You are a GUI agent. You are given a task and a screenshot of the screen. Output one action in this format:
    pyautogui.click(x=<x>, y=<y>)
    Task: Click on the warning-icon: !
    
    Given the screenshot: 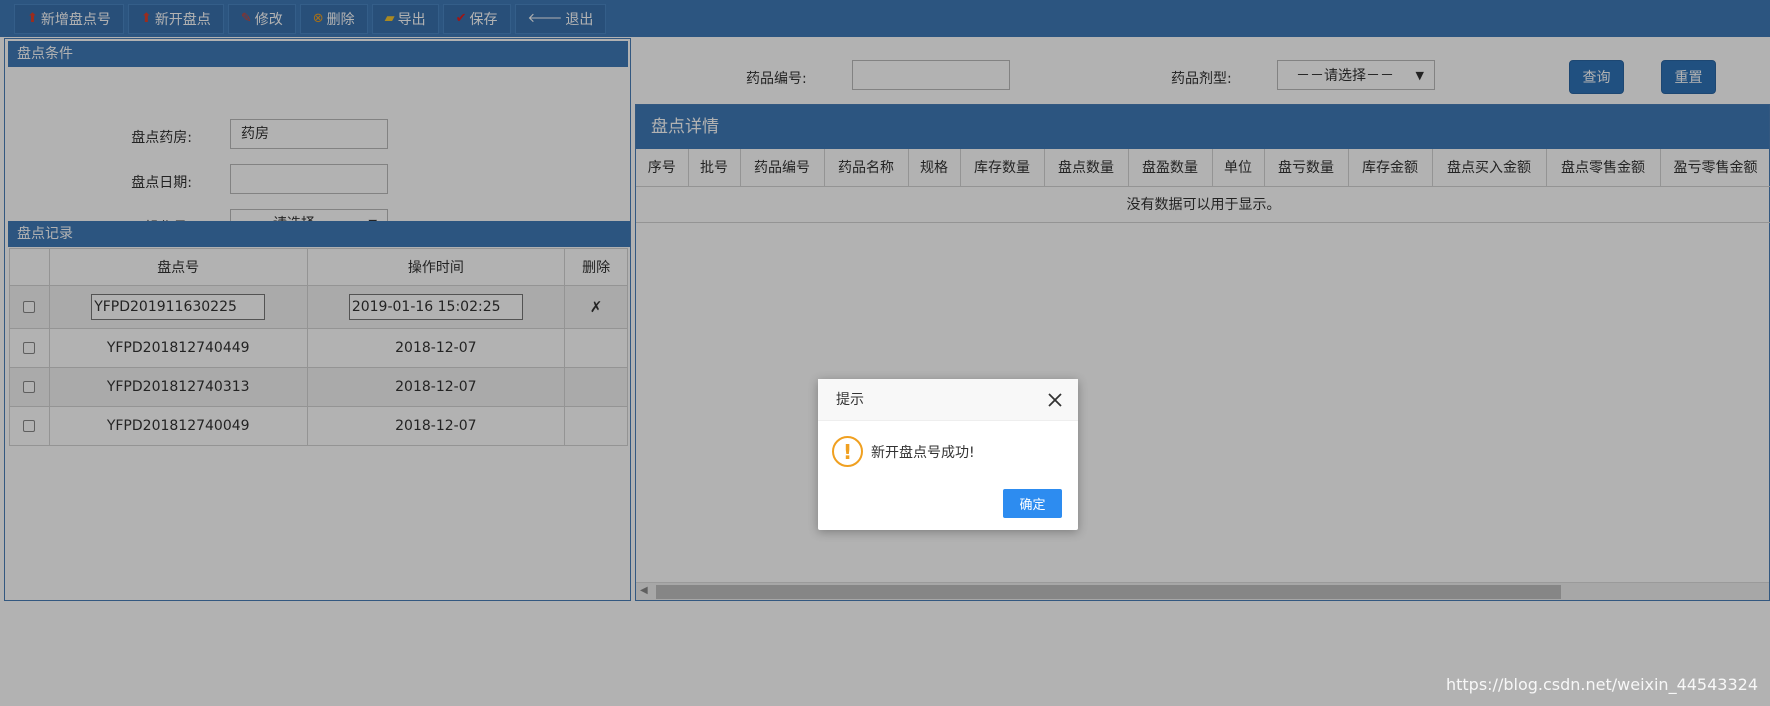 What is the action you would take?
    pyautogui.click(x=847, y=451)
    